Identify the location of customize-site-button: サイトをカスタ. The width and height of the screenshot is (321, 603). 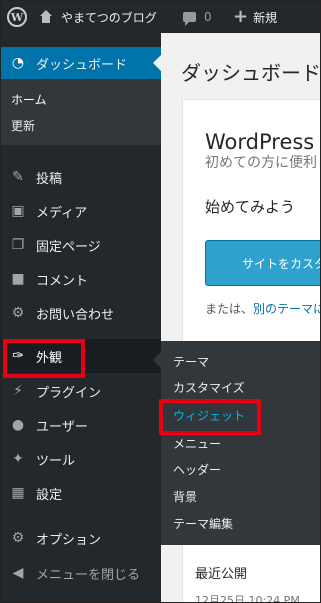
(262, 263).